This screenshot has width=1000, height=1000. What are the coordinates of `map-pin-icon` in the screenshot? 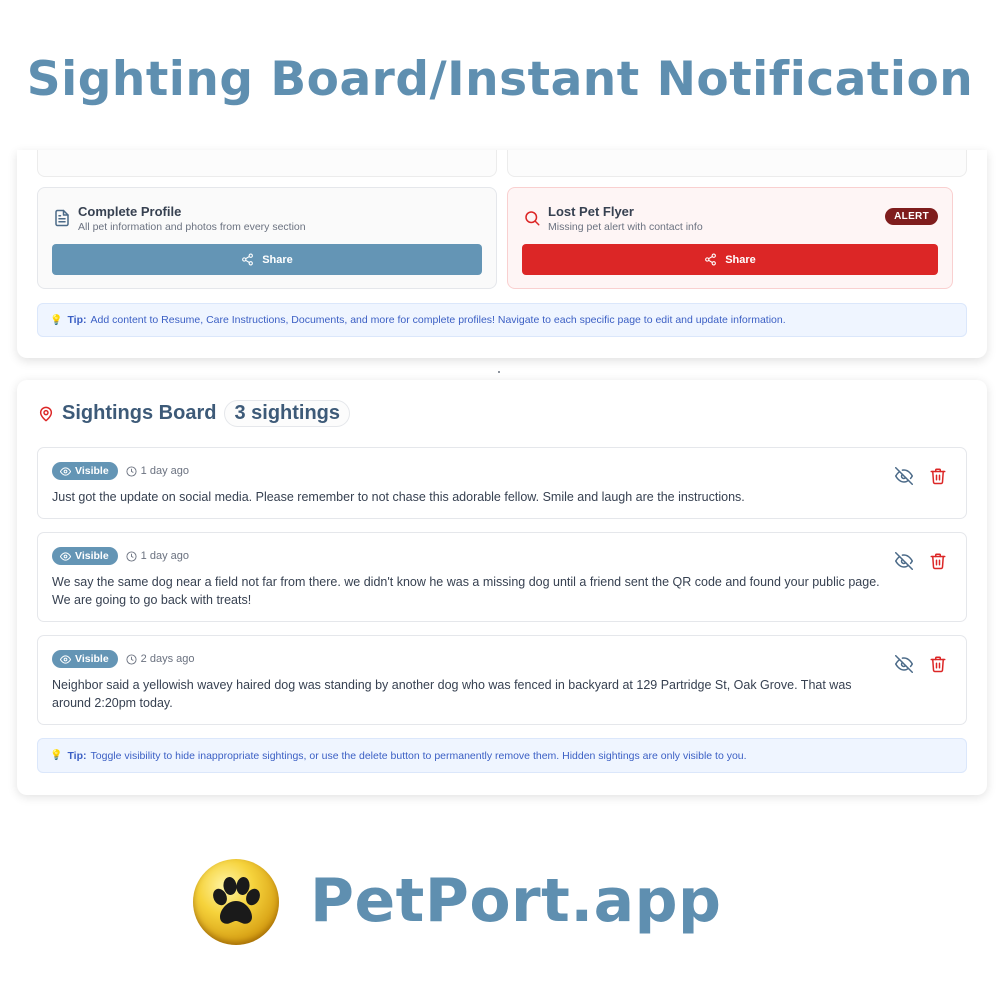 It's located at (46, 413).